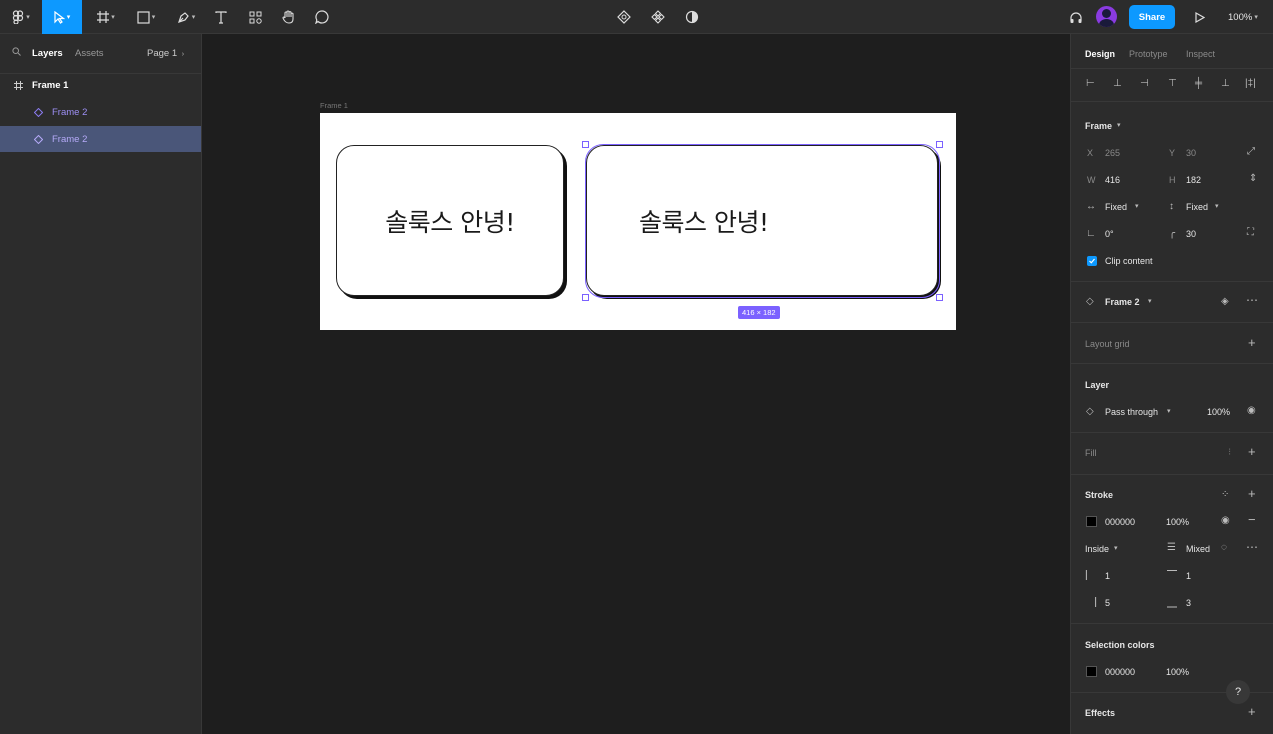 This screenshot has height=734, width=1273. What do you see at coordinates (106, 17) in the screenshot?
I see `frame-tool-button: ▾` at bounding box center [106, 17].